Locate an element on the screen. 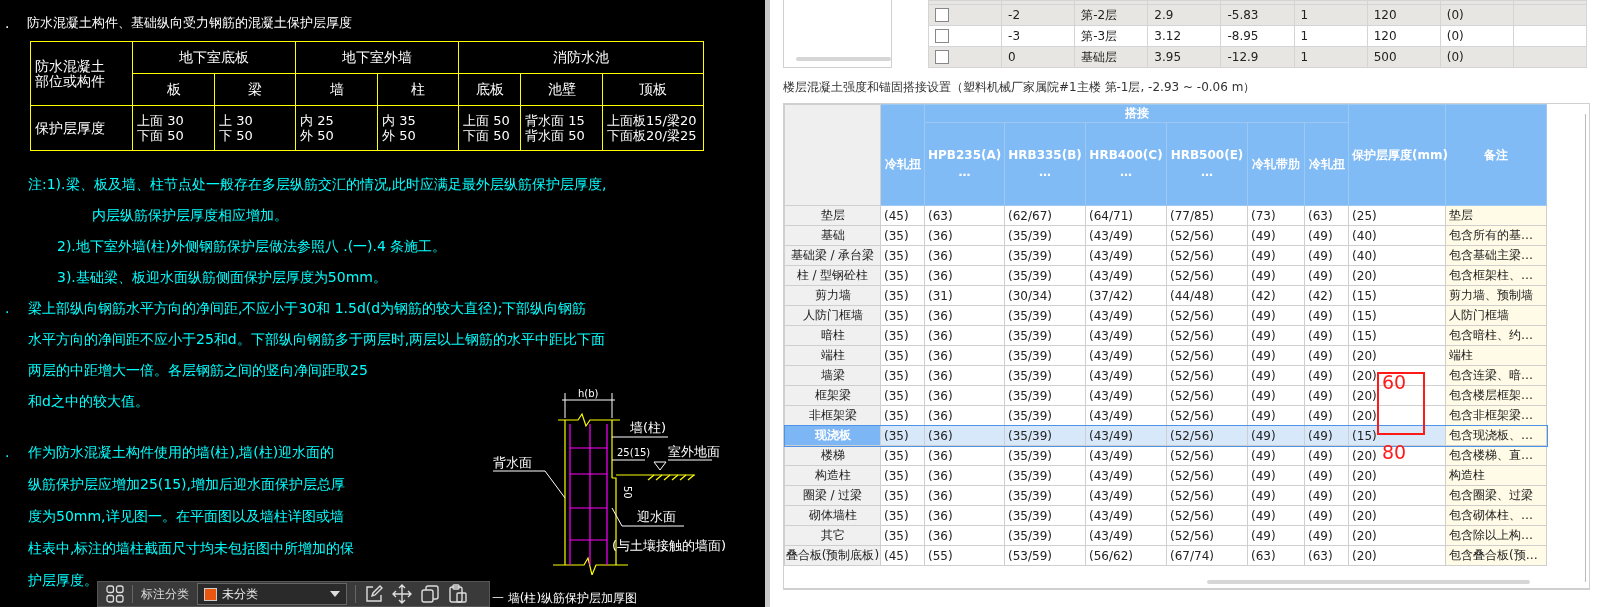 The image size is (1597, 607). table-header: 消防水池 is located at coordinates (581, 57).